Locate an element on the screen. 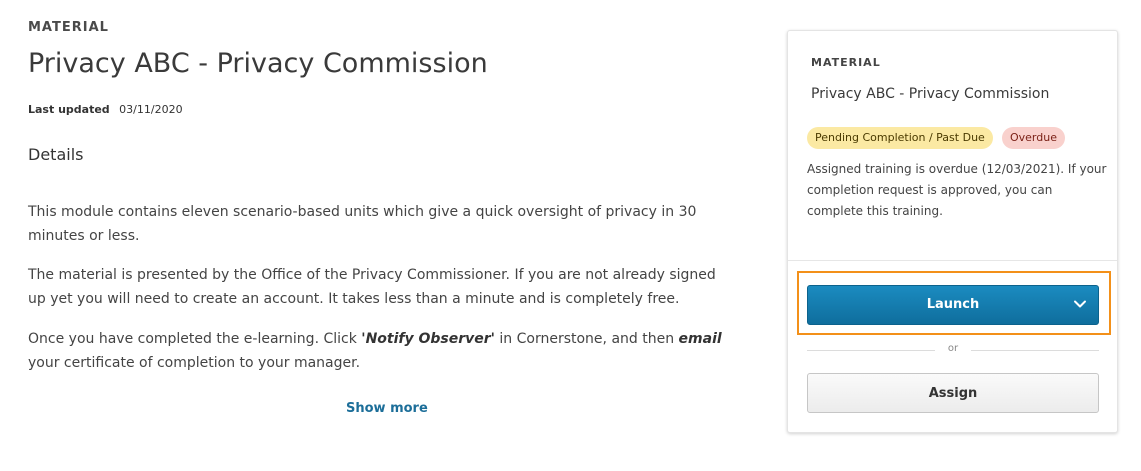 The image size is (1141, 471). card-content-type-label: MATERIAL is located at coordinates (846, 62).